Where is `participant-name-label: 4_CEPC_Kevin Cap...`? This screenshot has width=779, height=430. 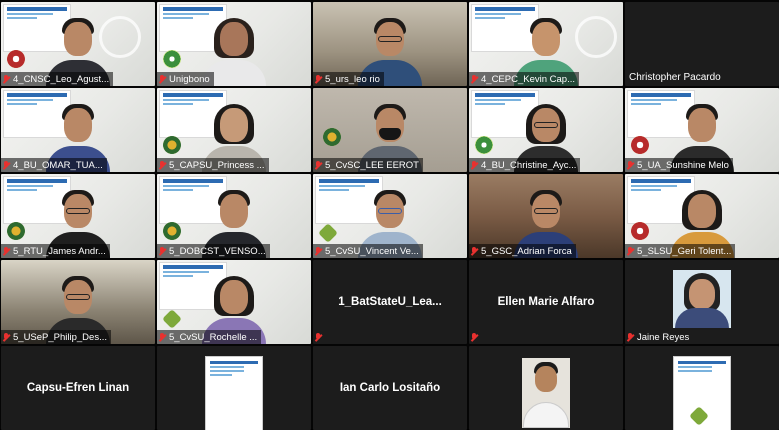 participant-name-label: 4_CEPC_Kevin Cap... is located at coordinates (524, 79).